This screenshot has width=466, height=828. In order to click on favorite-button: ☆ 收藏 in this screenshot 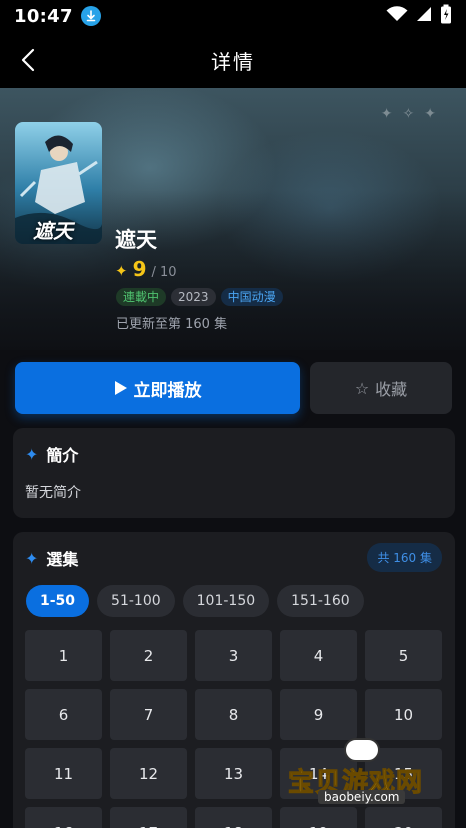, I will do `click(381, 388)`.